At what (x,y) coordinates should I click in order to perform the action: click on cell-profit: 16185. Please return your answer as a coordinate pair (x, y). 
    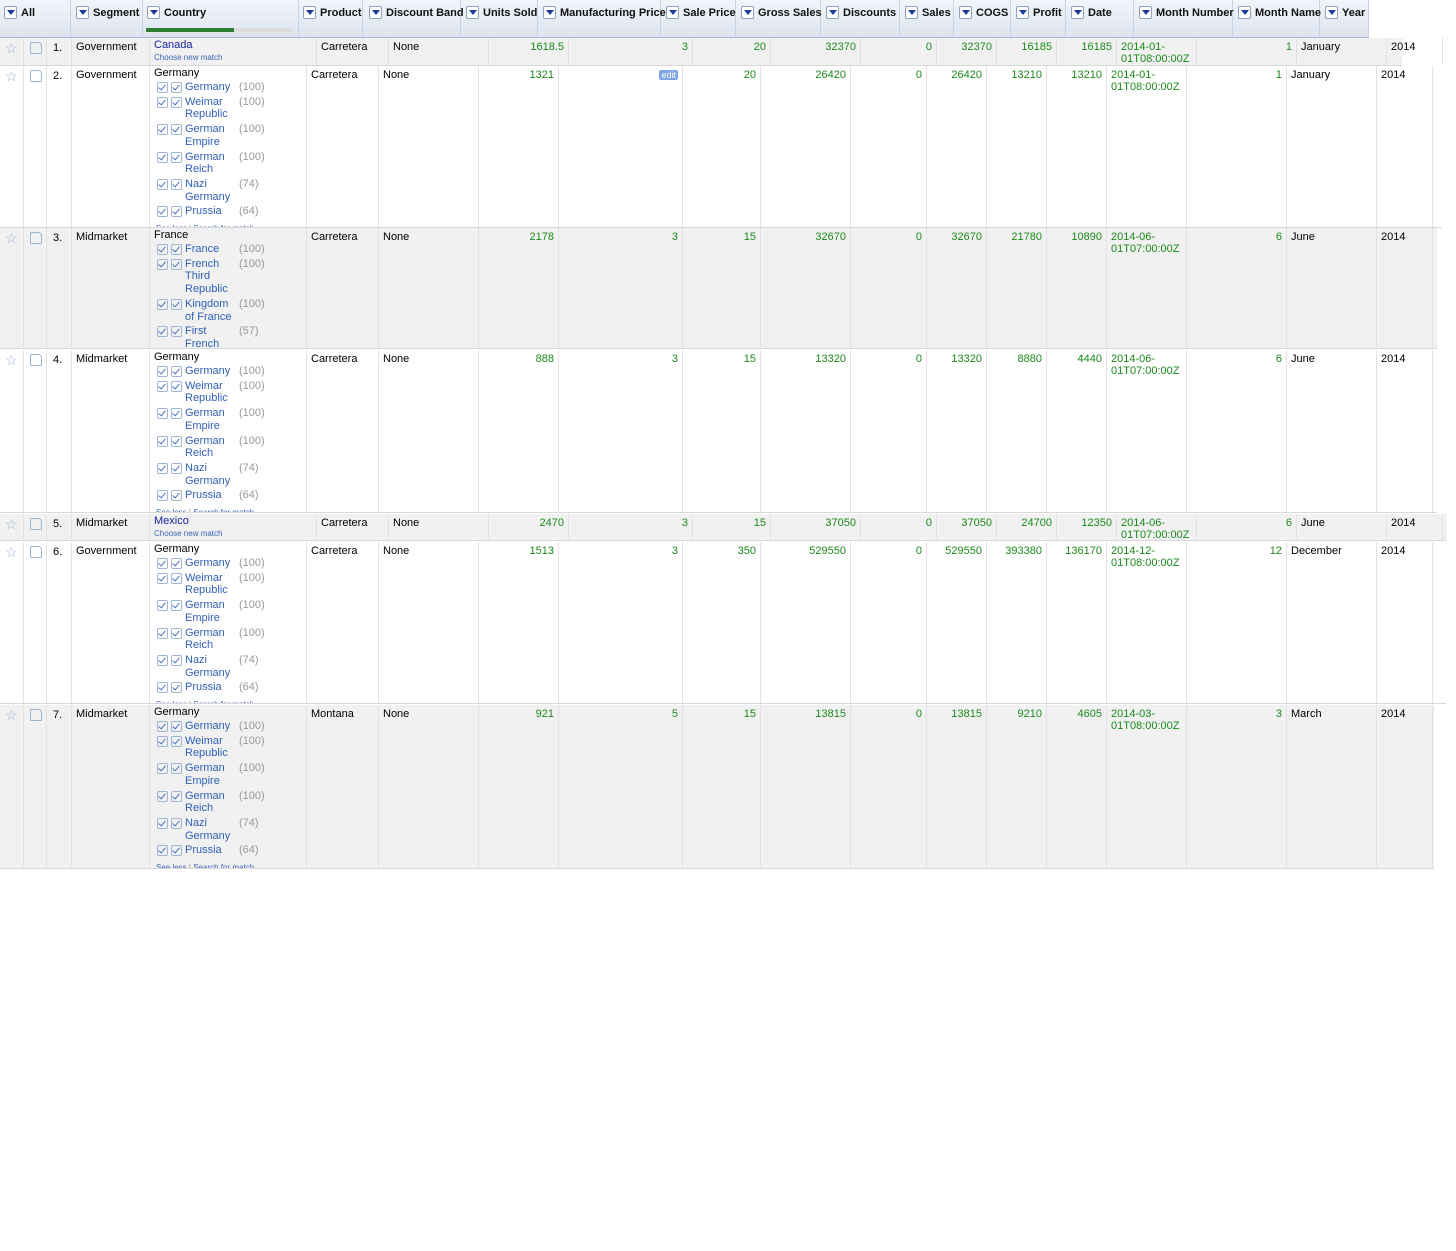
    Looking at the image, I should click on (1087, 51).